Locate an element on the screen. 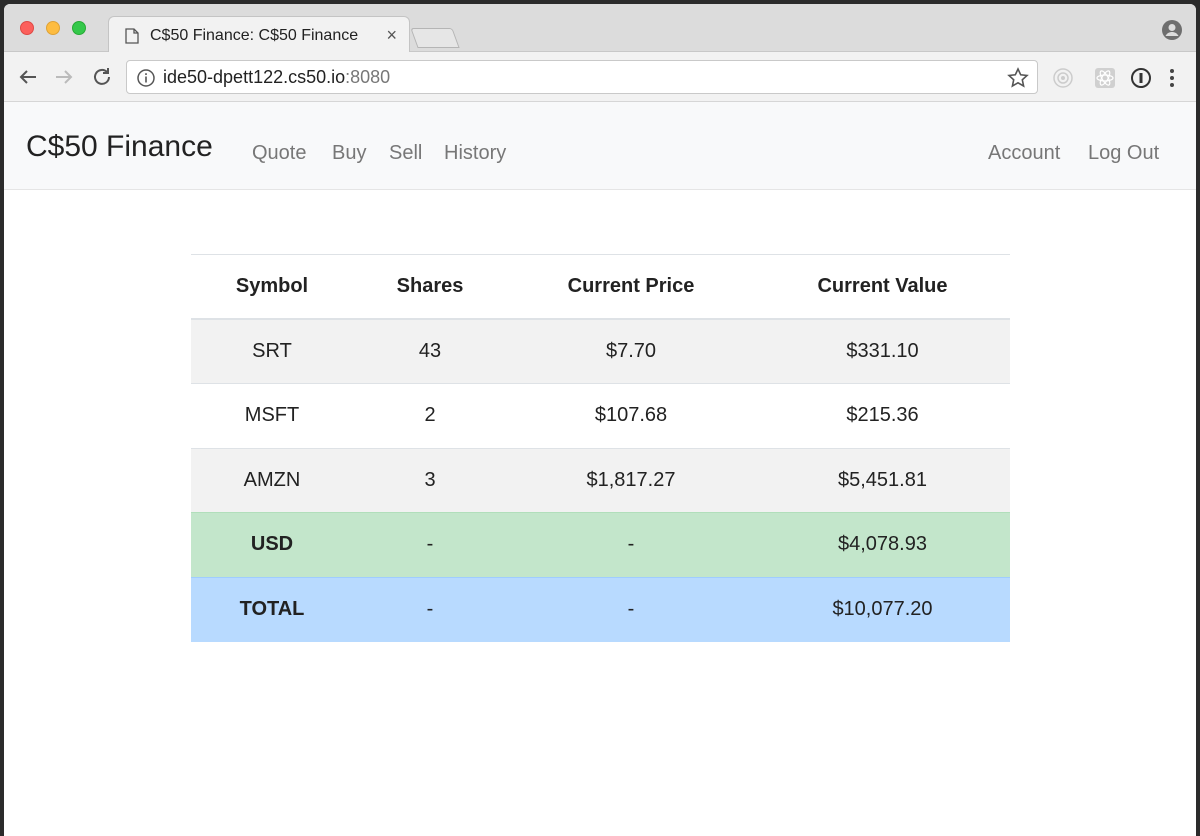 Image resolution: width=1200 pixels, height=836 pixels. column-header-symbol: Symbol is located at coordinates (272, 287).